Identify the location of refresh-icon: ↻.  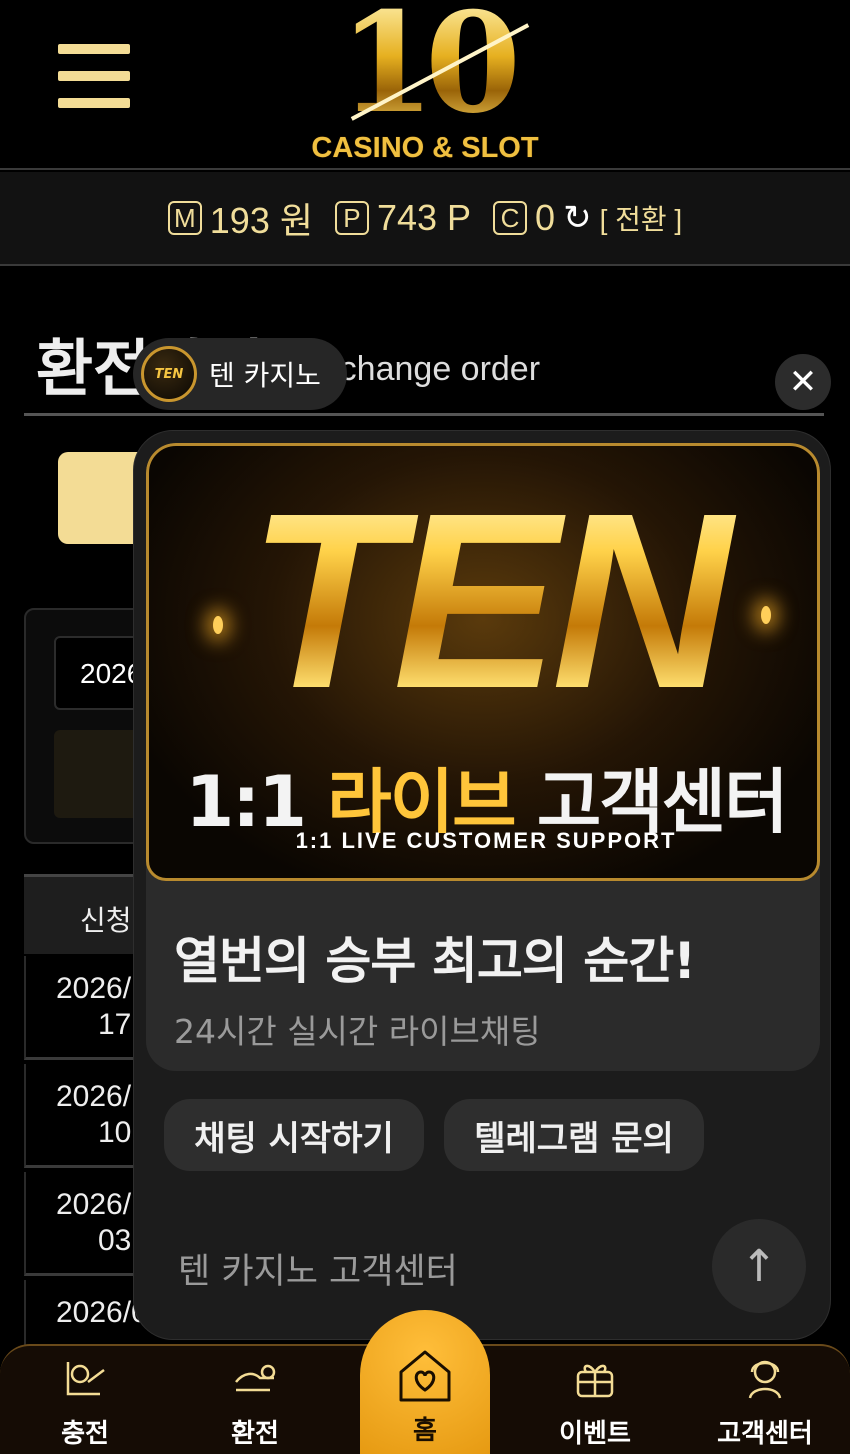
(577, 218).